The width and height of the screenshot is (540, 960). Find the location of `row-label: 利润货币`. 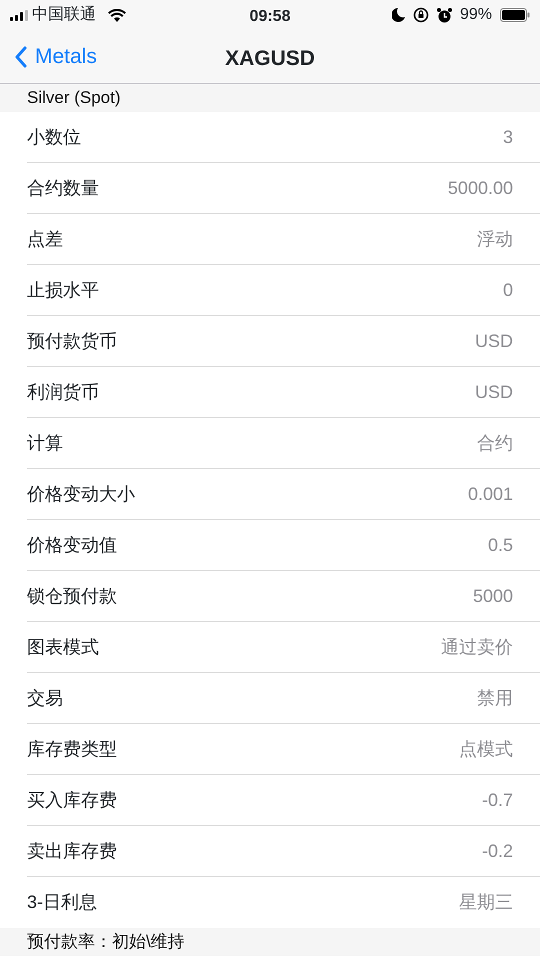

row-label: 利润货币 is located at coordinates (63, 392).